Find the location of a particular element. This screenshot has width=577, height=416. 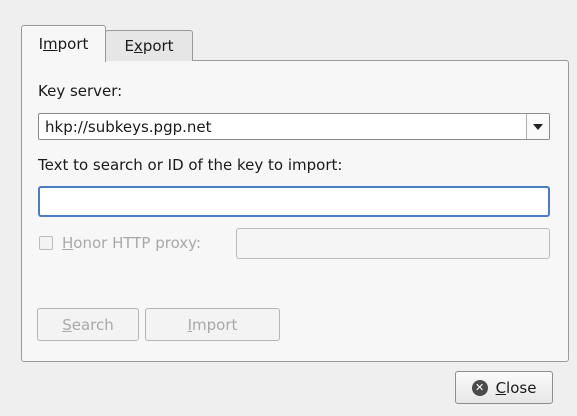

search-button-label: Search is located at coordinates (88, 324).